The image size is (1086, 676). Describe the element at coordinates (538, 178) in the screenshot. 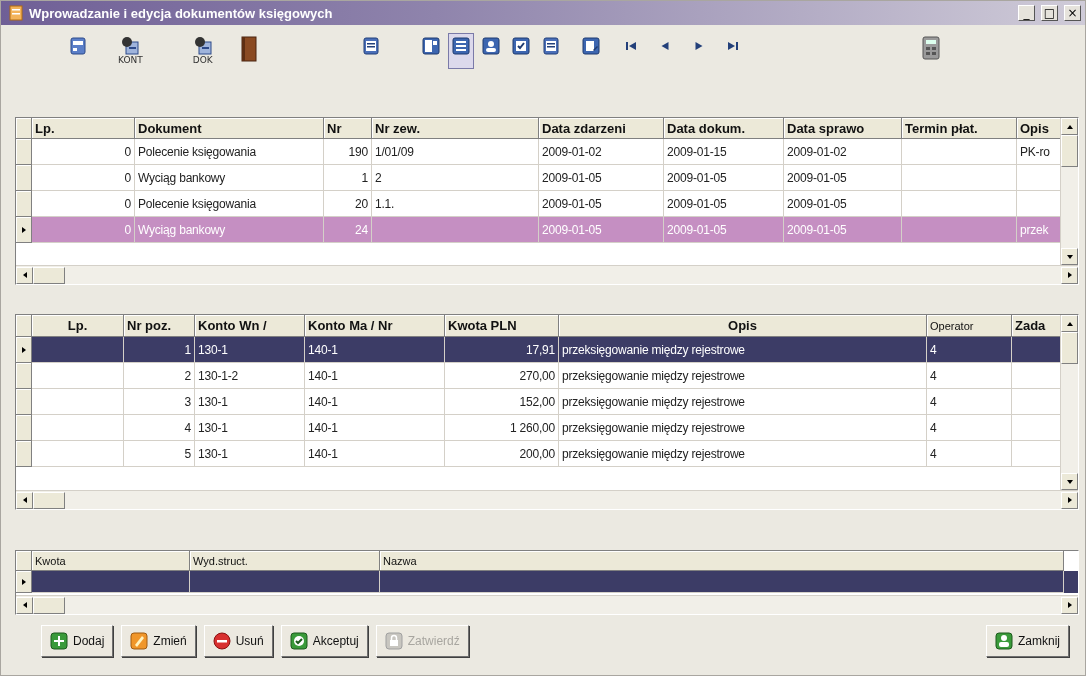

I see `table-row: 0 Wyciąg bankowy 1 2 2009-01-05 2009-01-05 2009-01-05` at that location.